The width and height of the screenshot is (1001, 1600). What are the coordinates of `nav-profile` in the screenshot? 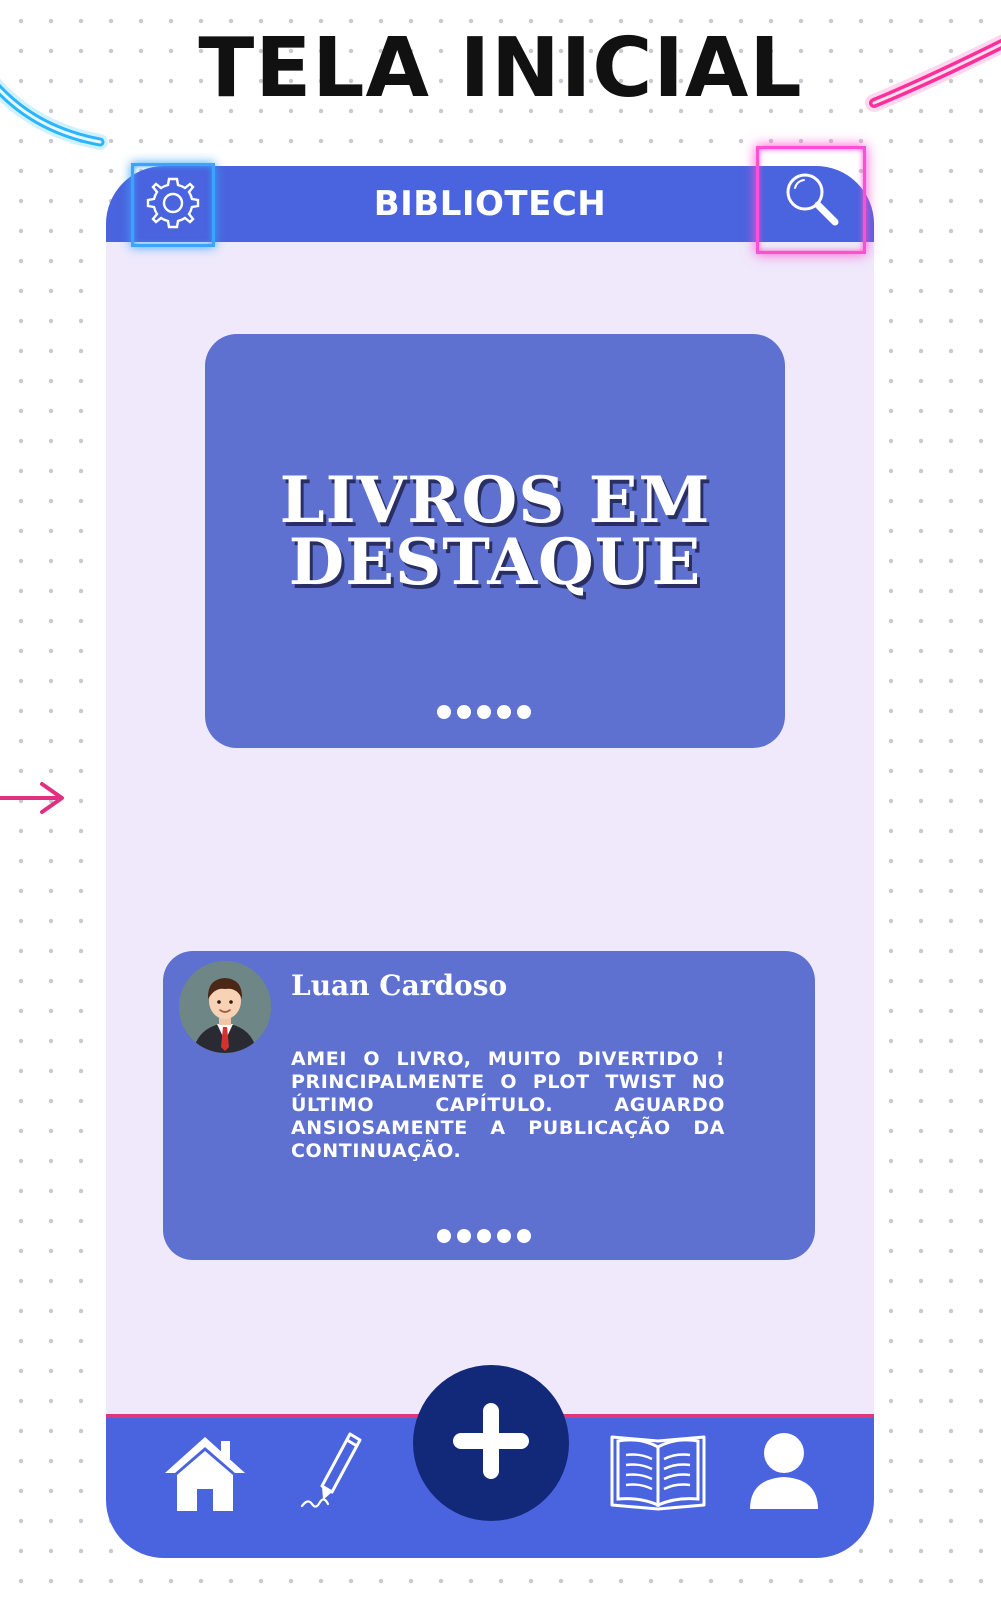 It's located at (784, 1473).